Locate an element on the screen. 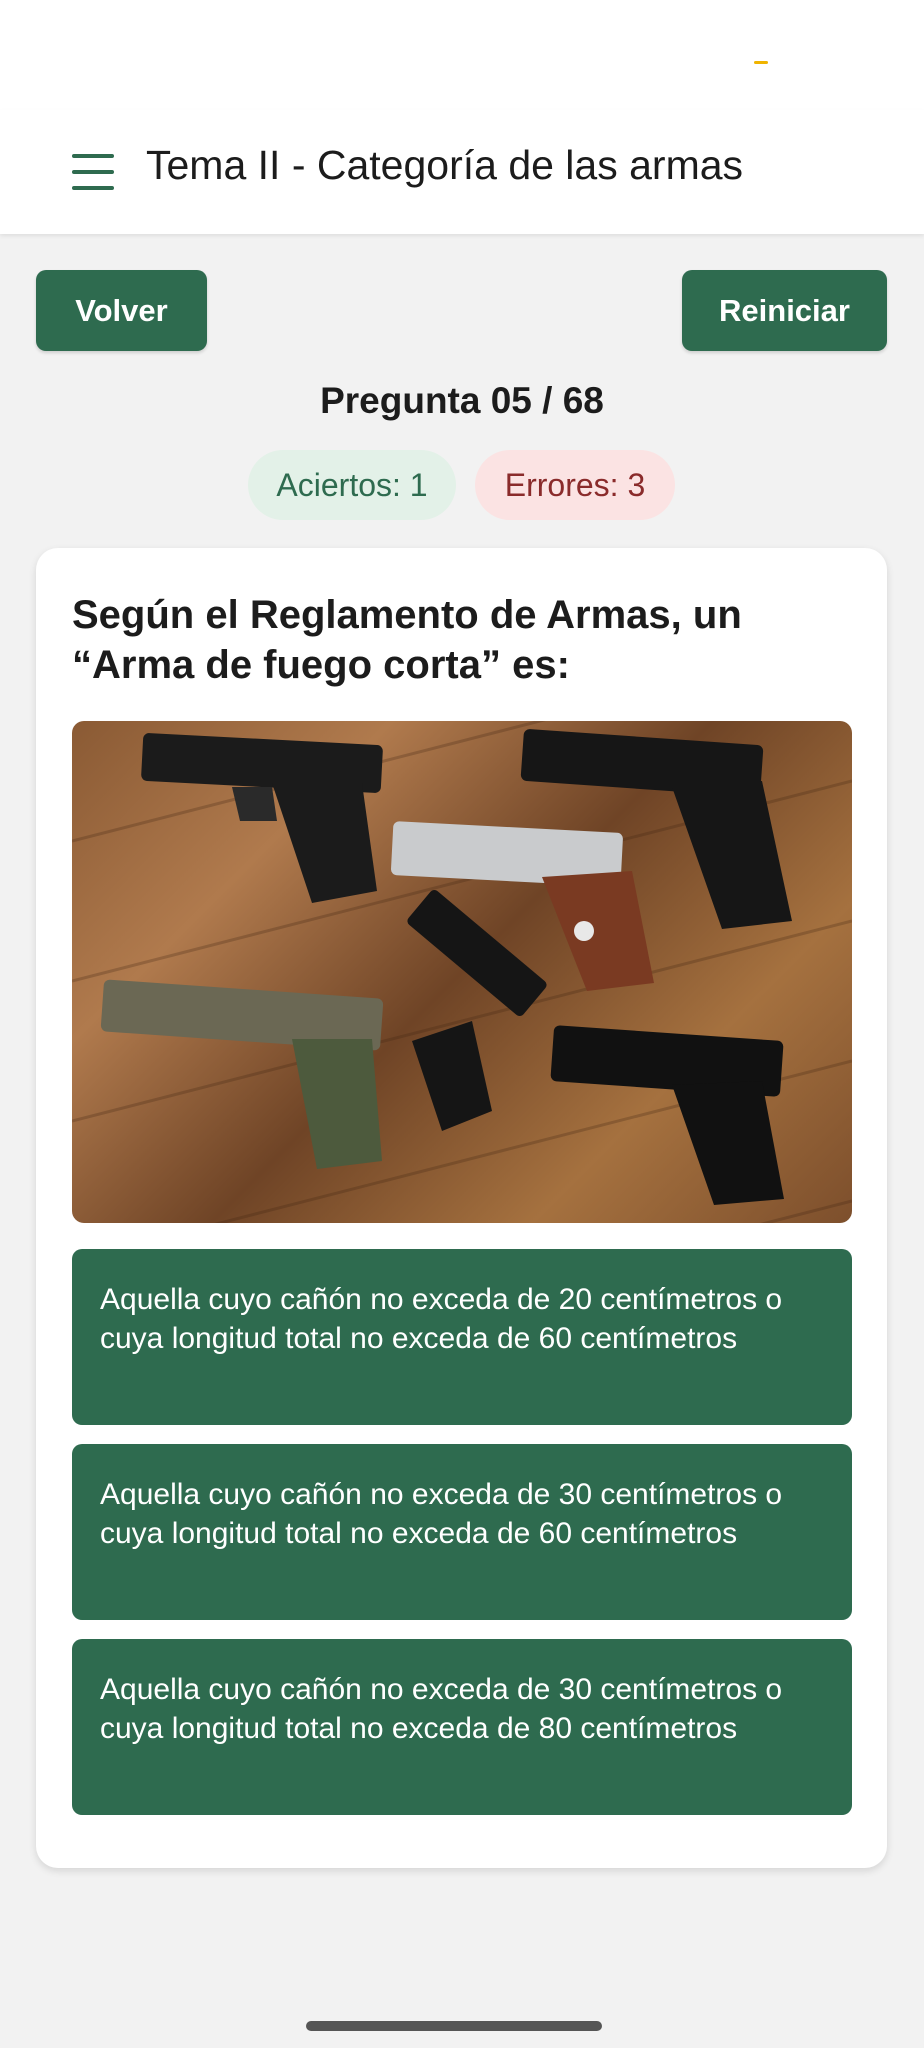 The width and height of the screenshot is (924, 2048). hamburger-menu-icon is located at coordinates (94, 172).